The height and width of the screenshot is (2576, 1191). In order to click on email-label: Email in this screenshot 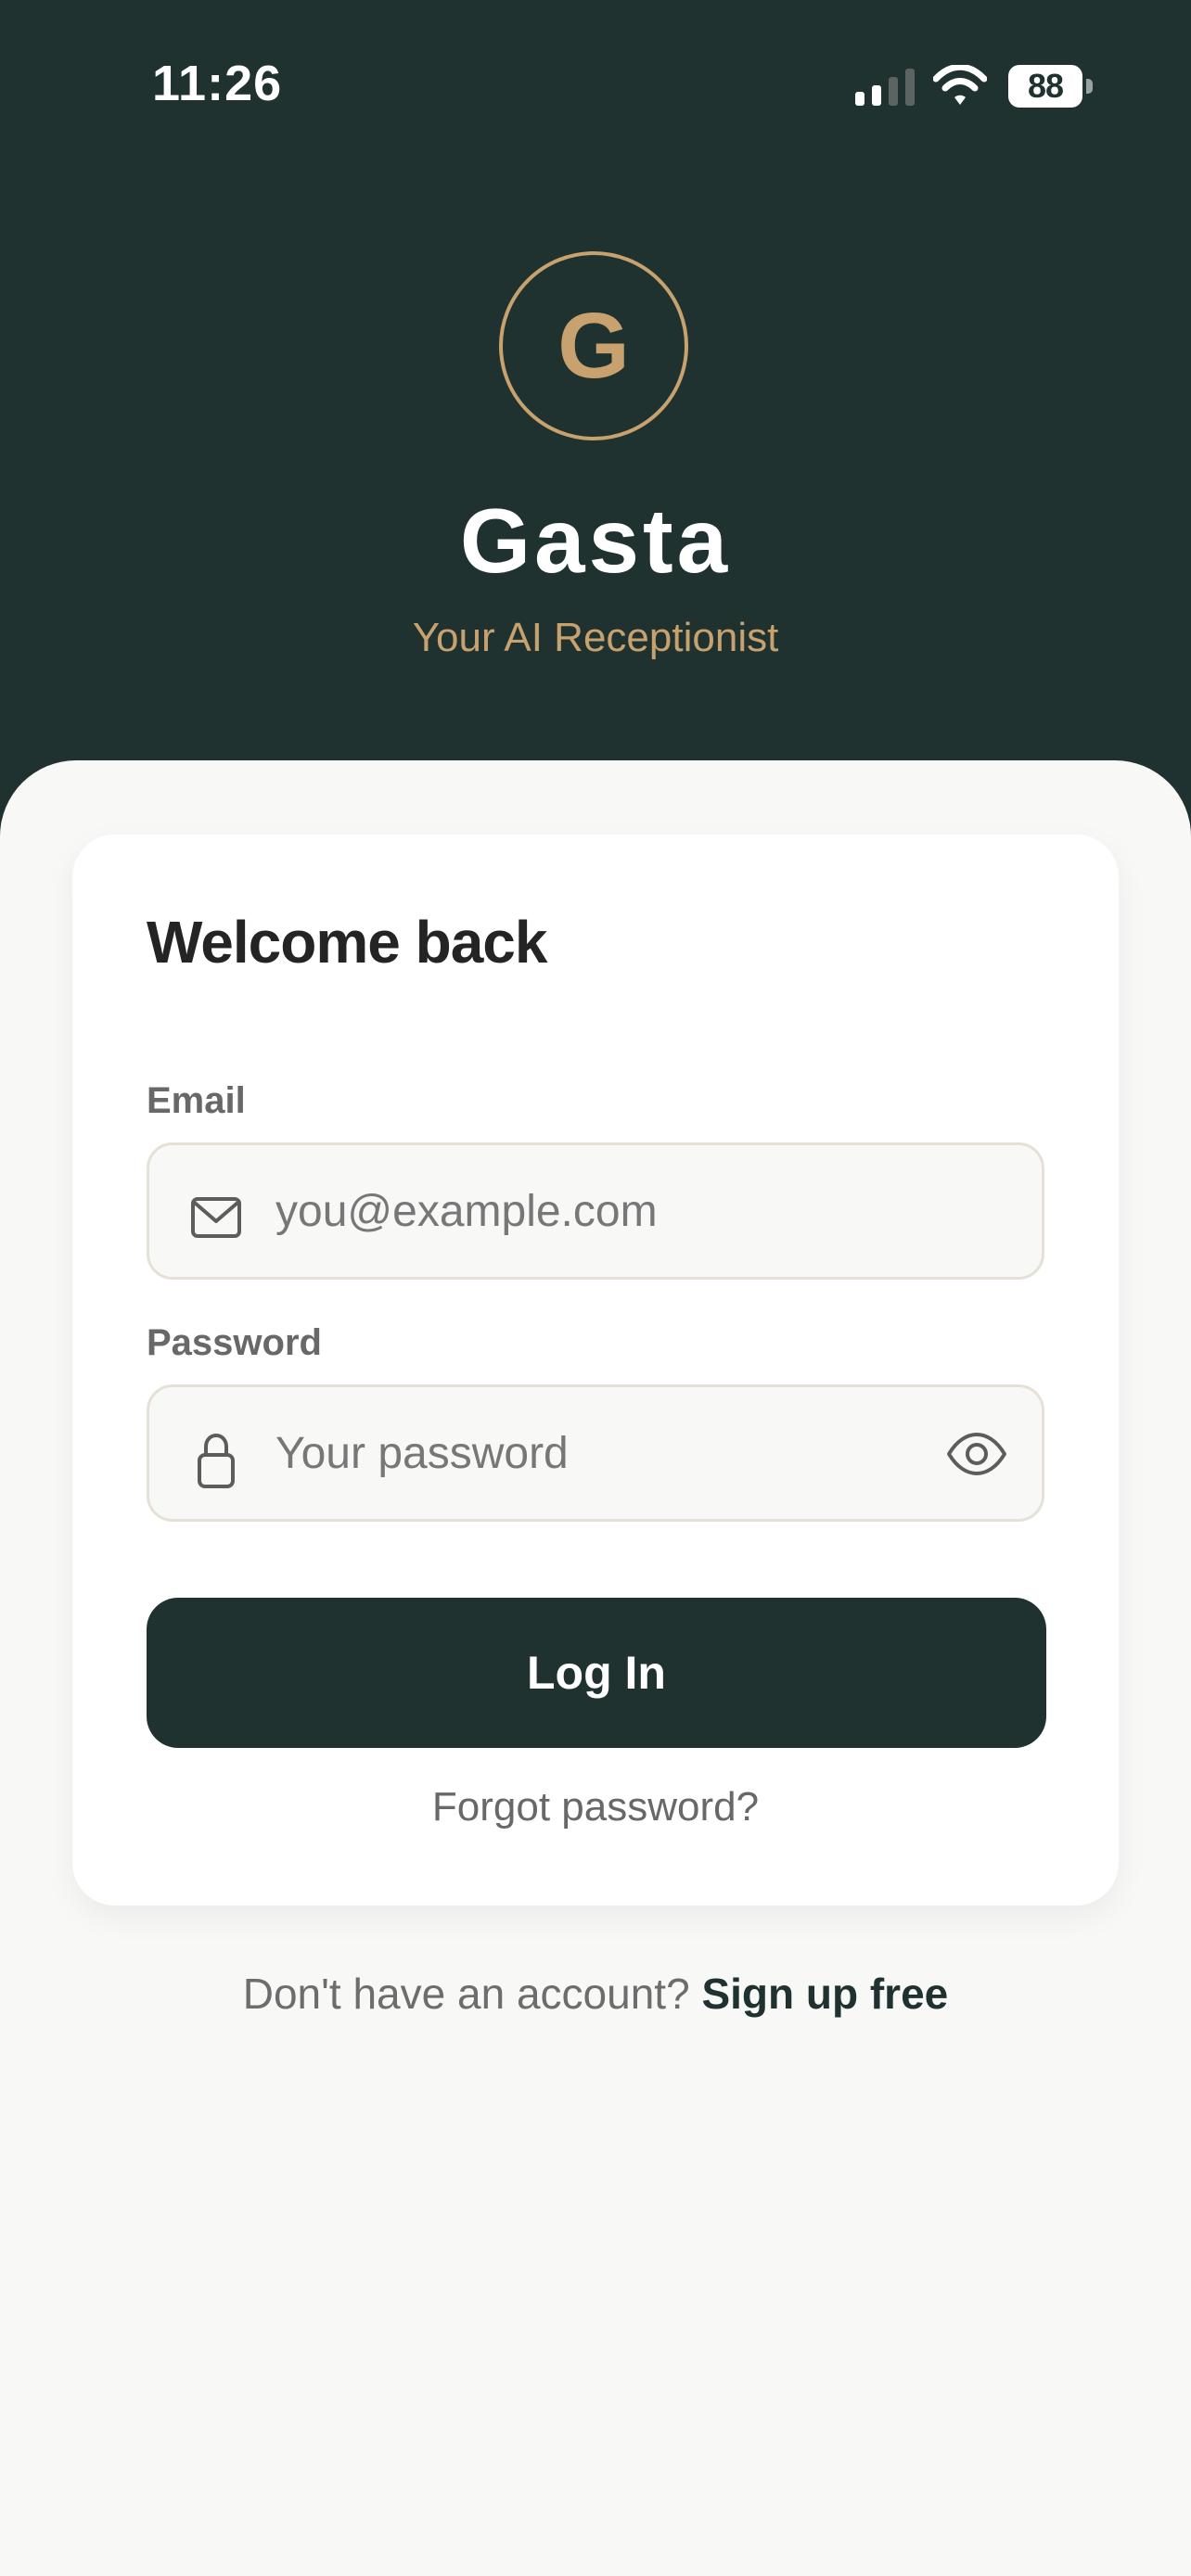, I will do `click(196, 1100)`.